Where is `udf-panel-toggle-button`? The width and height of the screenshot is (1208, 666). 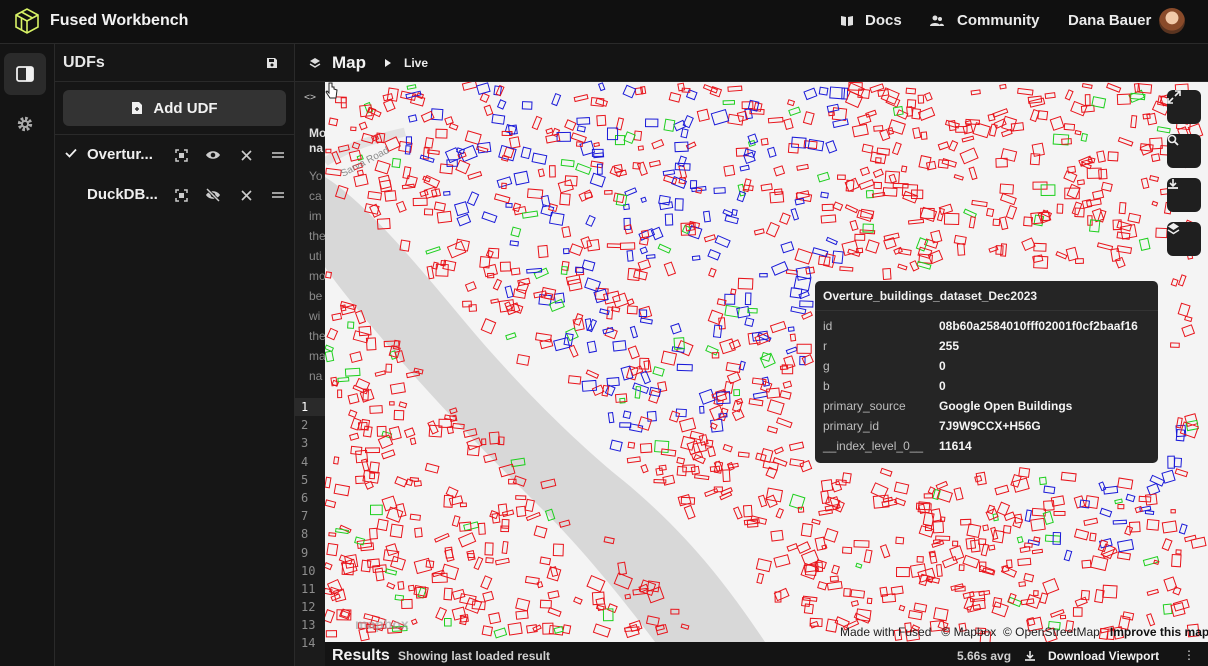
udf-panel-toggle-button is located at coordinates (25, 74).